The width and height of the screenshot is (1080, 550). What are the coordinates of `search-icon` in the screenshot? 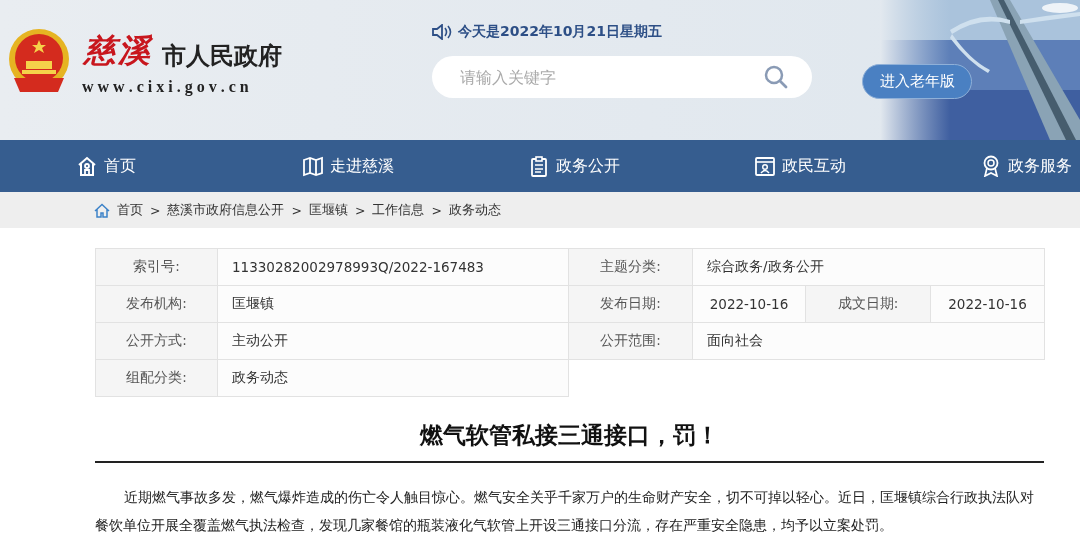 It's located at (776, 77).